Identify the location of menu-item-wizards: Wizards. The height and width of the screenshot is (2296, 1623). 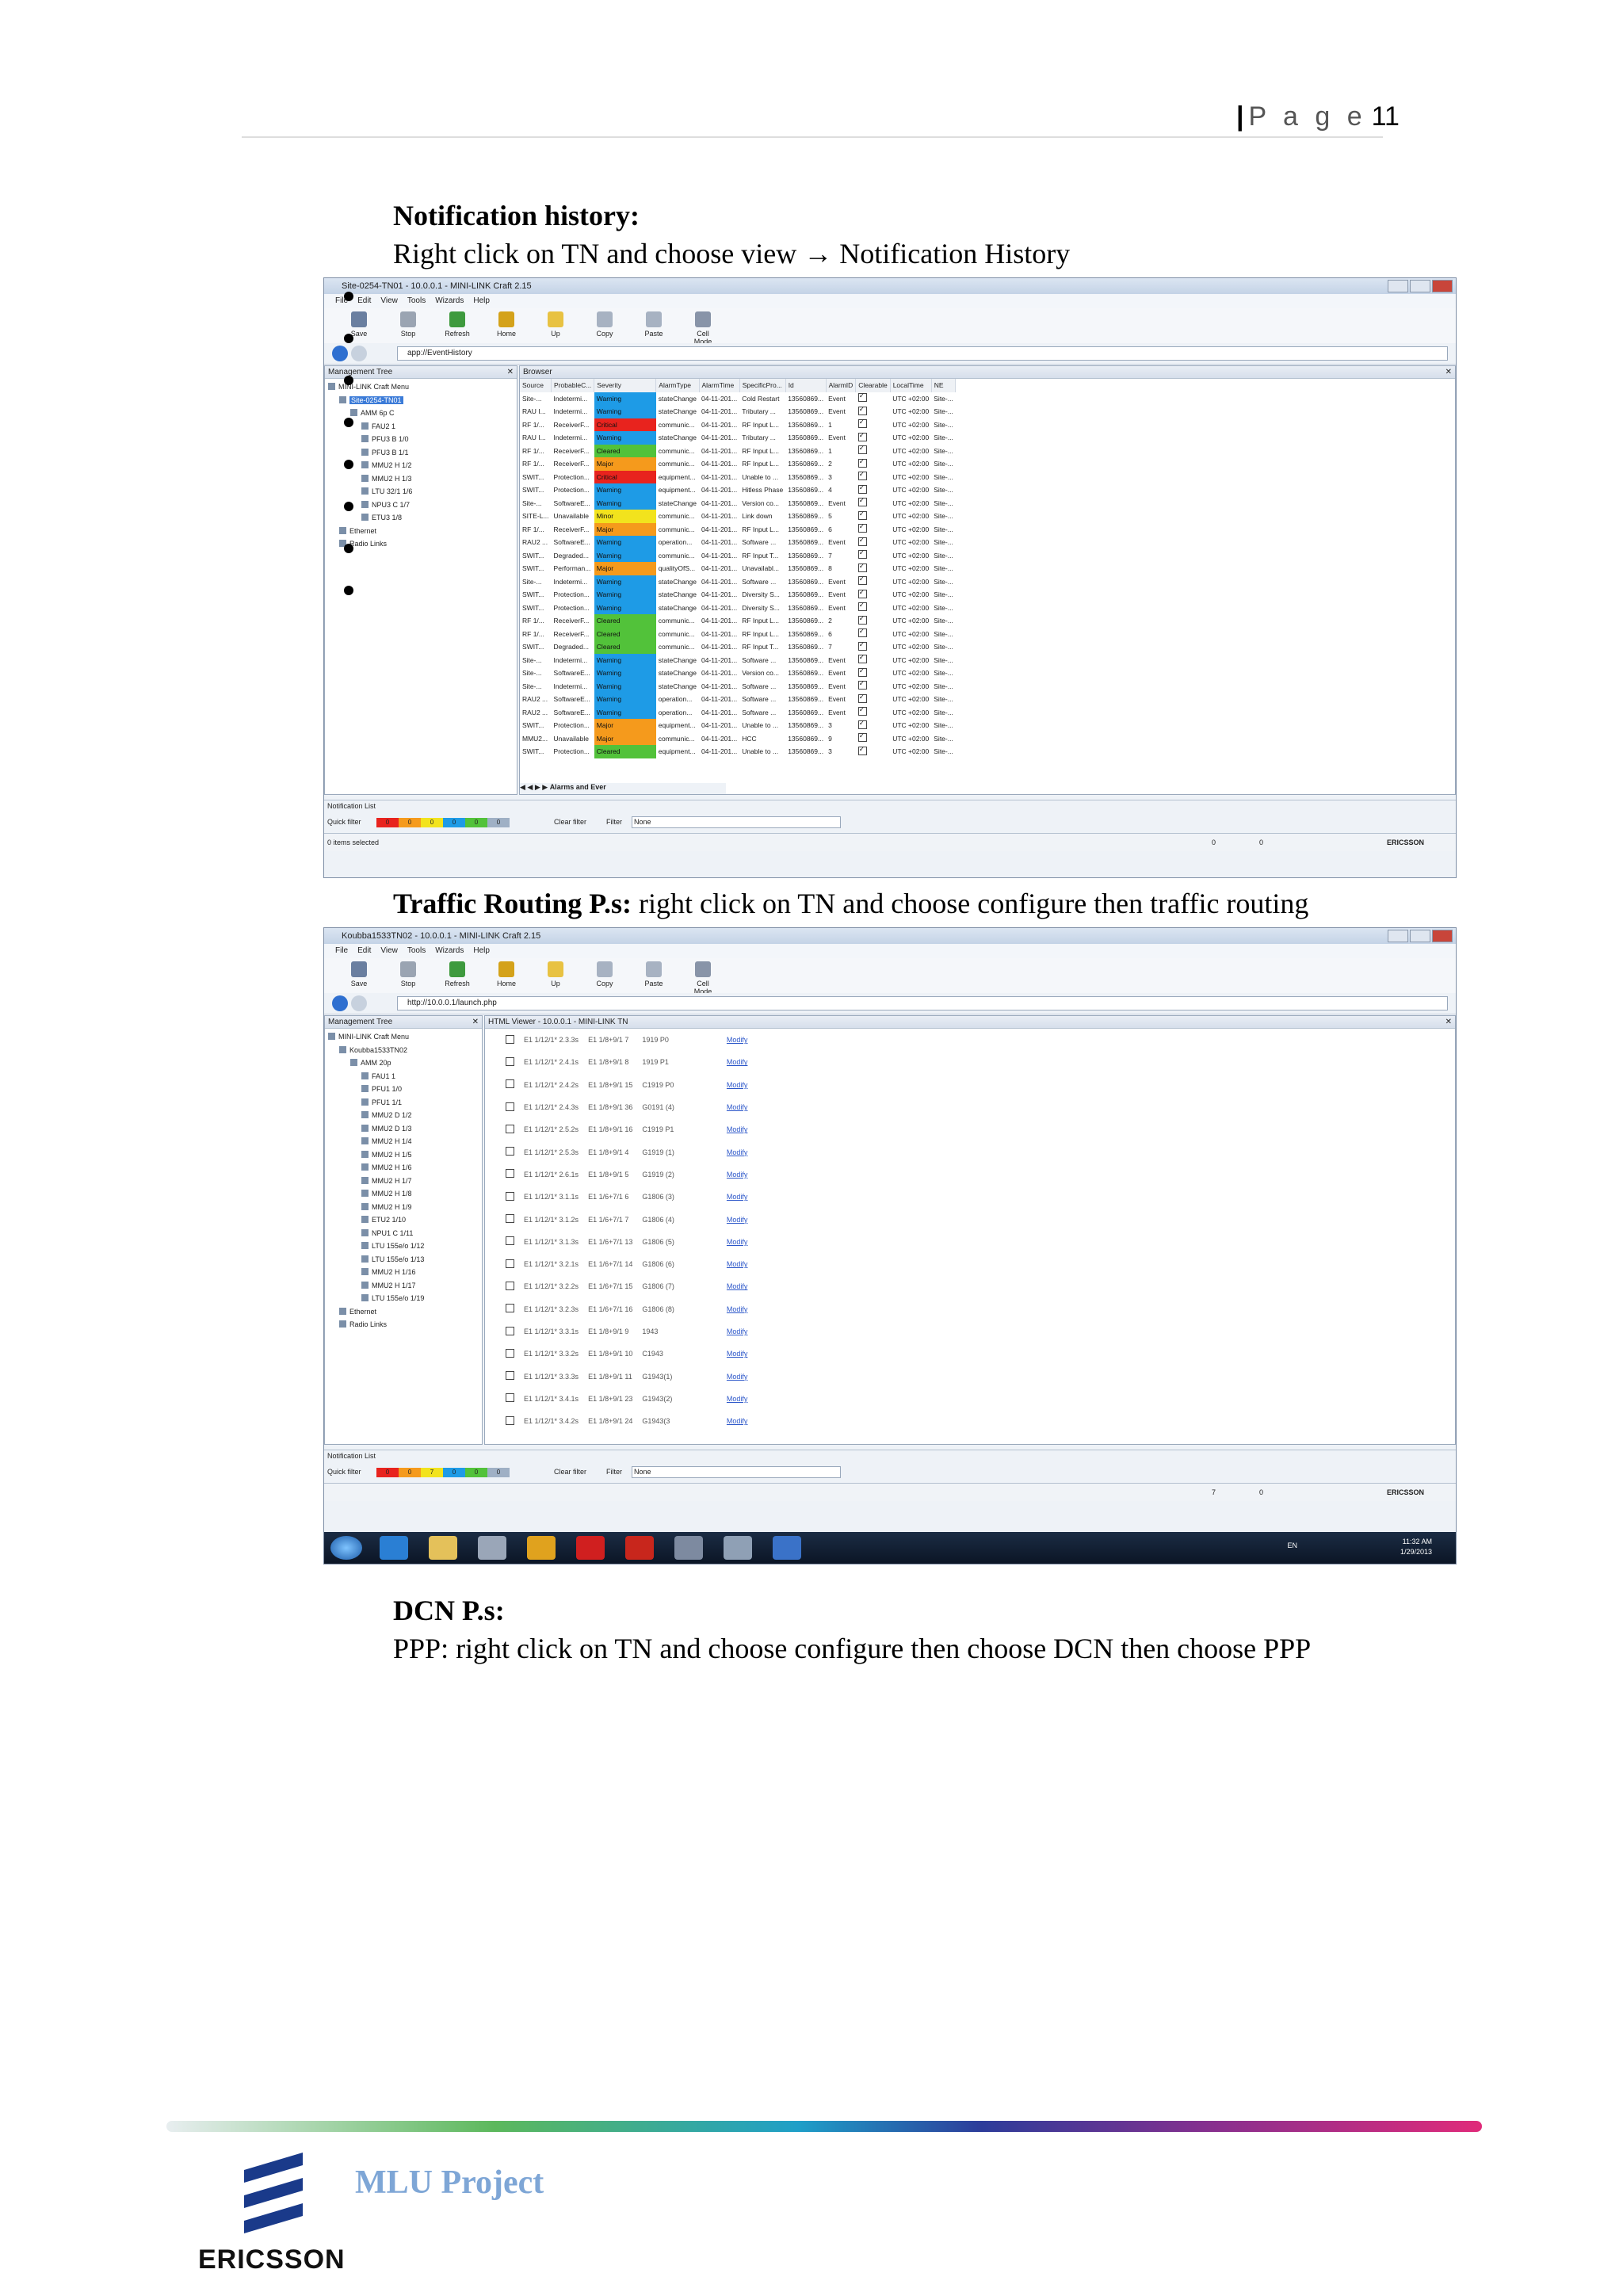
(449, 950).